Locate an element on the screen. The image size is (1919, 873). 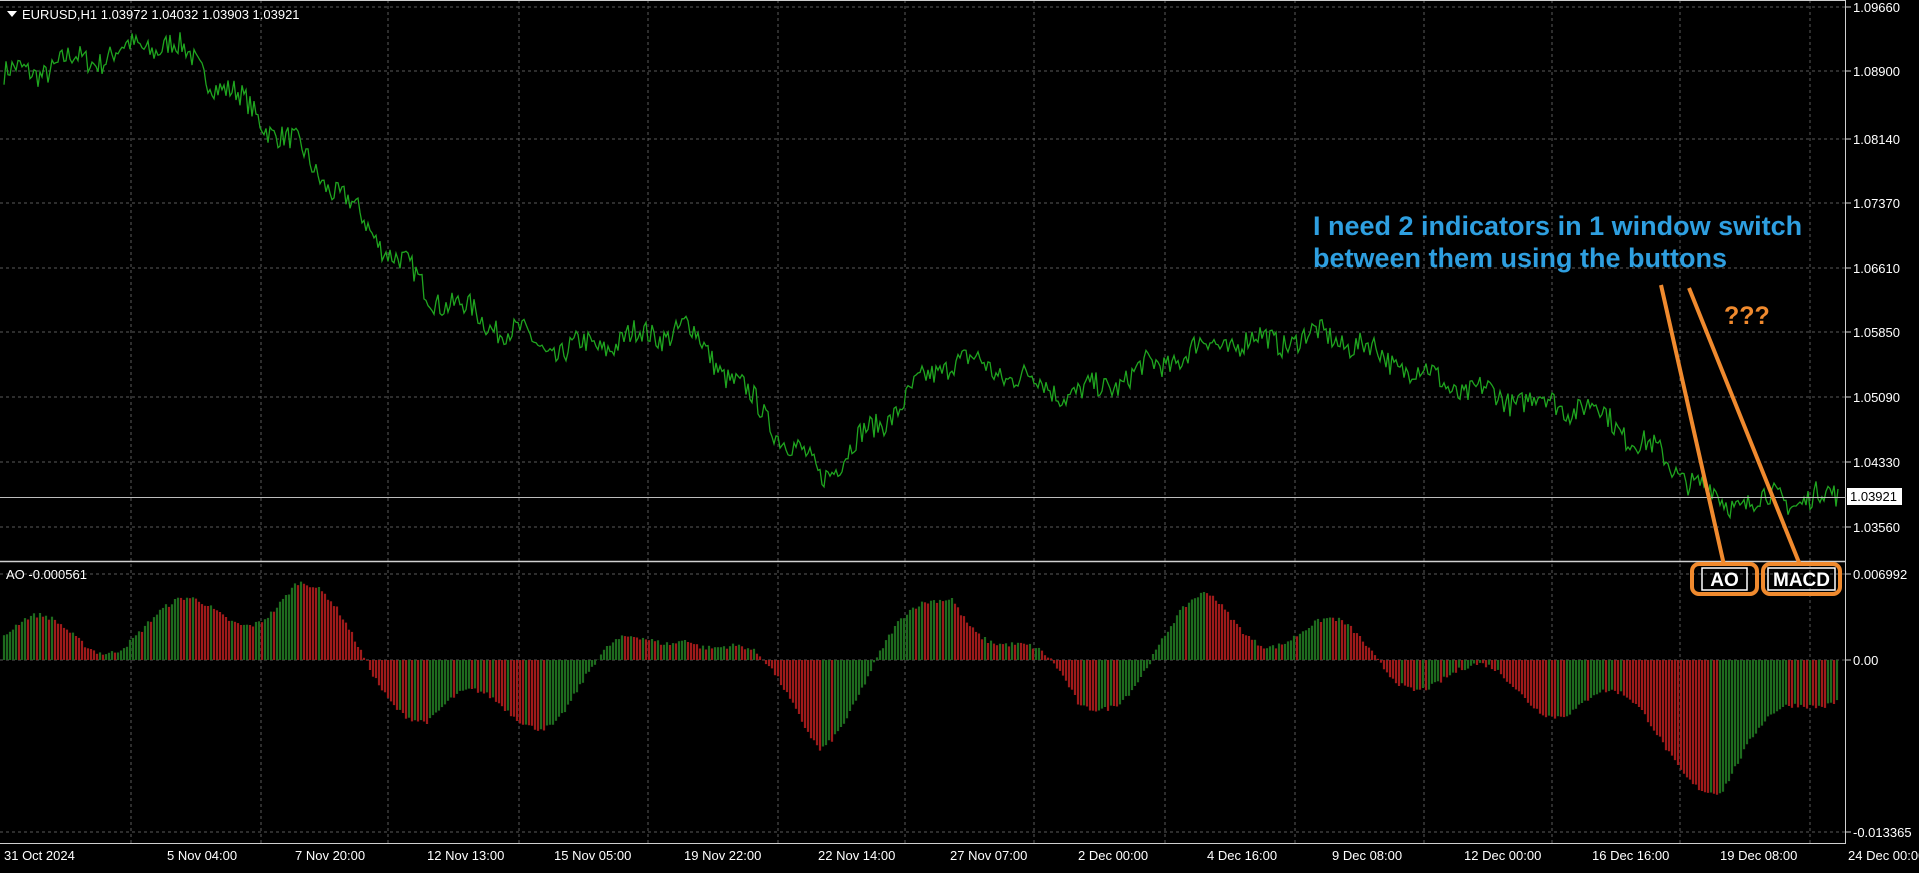
time-axis-label: 15 Nov 05:00 is located at coordinates (592, 855).